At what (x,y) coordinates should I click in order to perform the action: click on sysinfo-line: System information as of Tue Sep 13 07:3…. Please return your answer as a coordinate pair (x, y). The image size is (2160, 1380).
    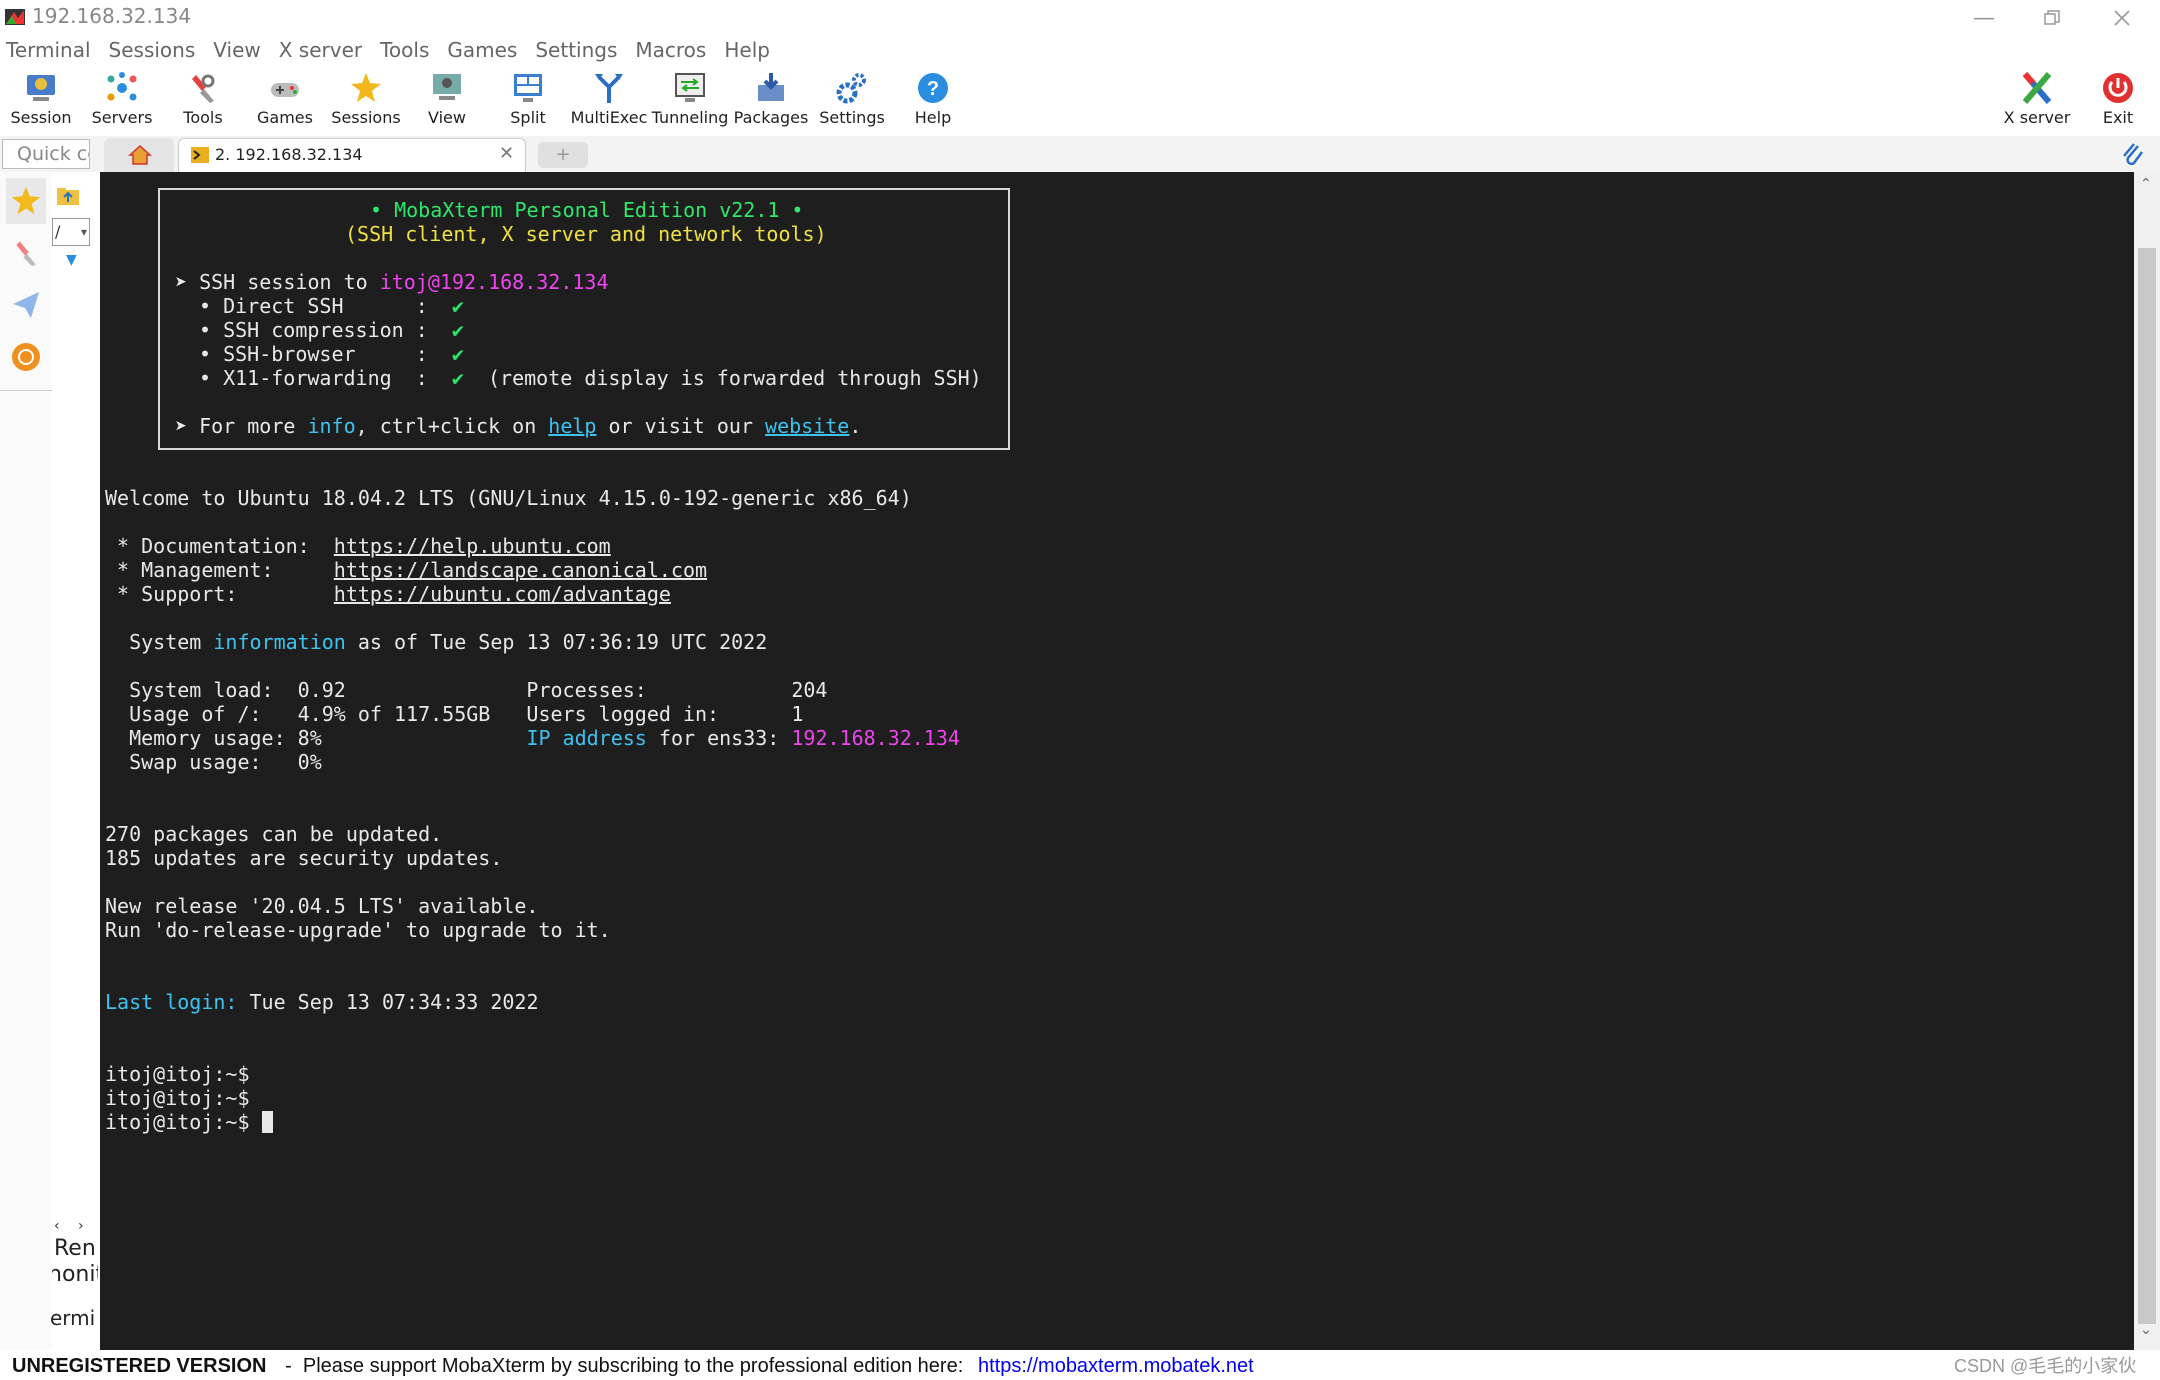
    Looking at the image, I should click on (436, 642).